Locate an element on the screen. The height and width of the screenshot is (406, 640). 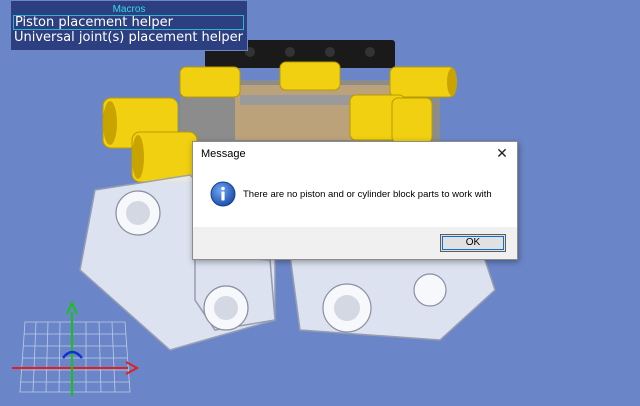
info-icon is located at coordinates (223, 194).